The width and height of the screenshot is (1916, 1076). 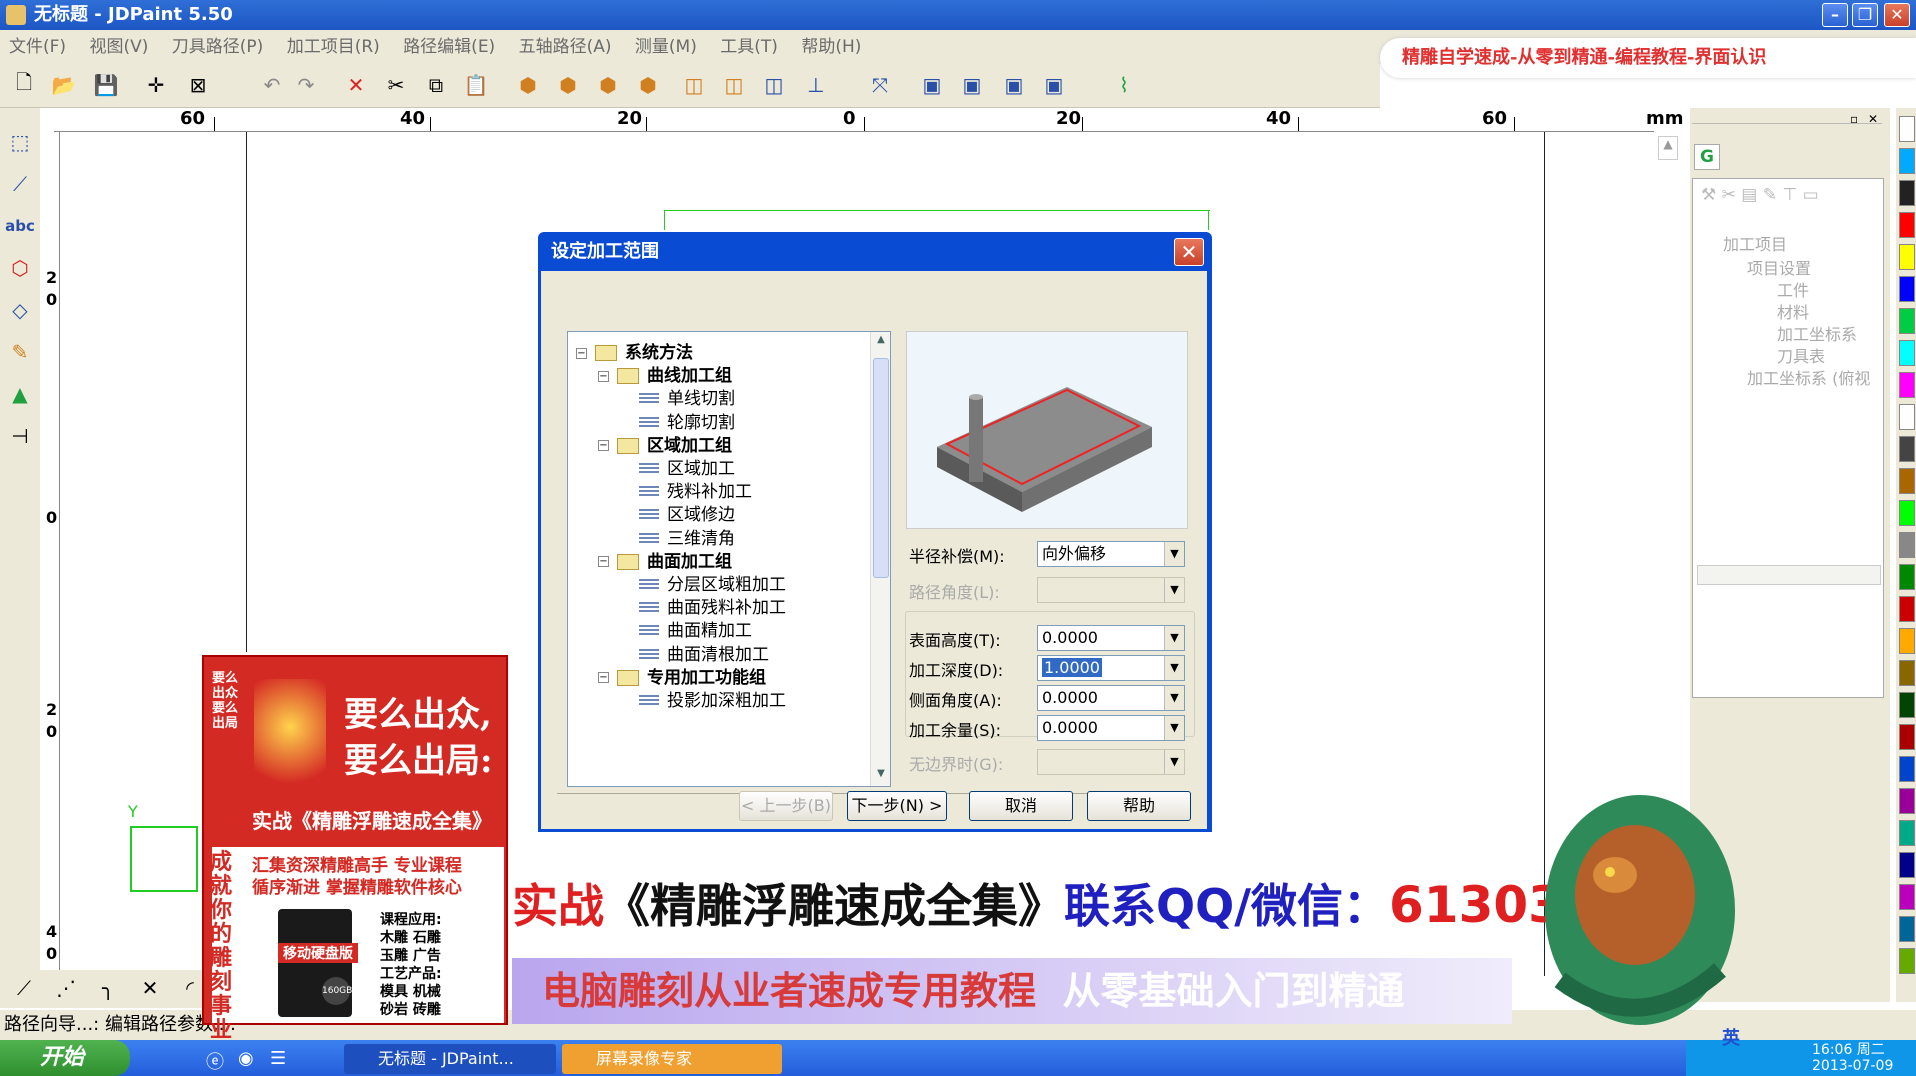 I want to click on tree-method: 曲面残料补加工, so click(x=703, y=605).